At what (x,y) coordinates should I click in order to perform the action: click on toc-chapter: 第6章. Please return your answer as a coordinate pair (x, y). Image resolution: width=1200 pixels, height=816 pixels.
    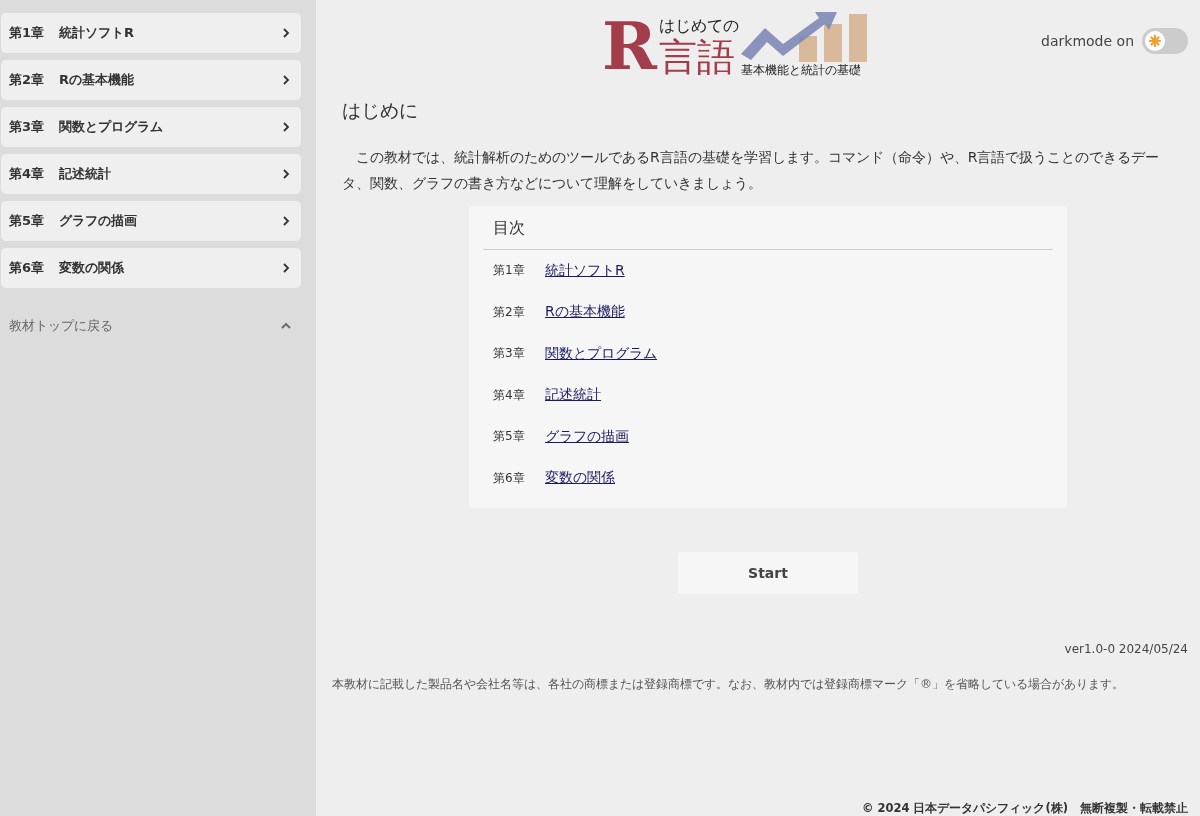
    Looking at the image, I should click on (509, 478).